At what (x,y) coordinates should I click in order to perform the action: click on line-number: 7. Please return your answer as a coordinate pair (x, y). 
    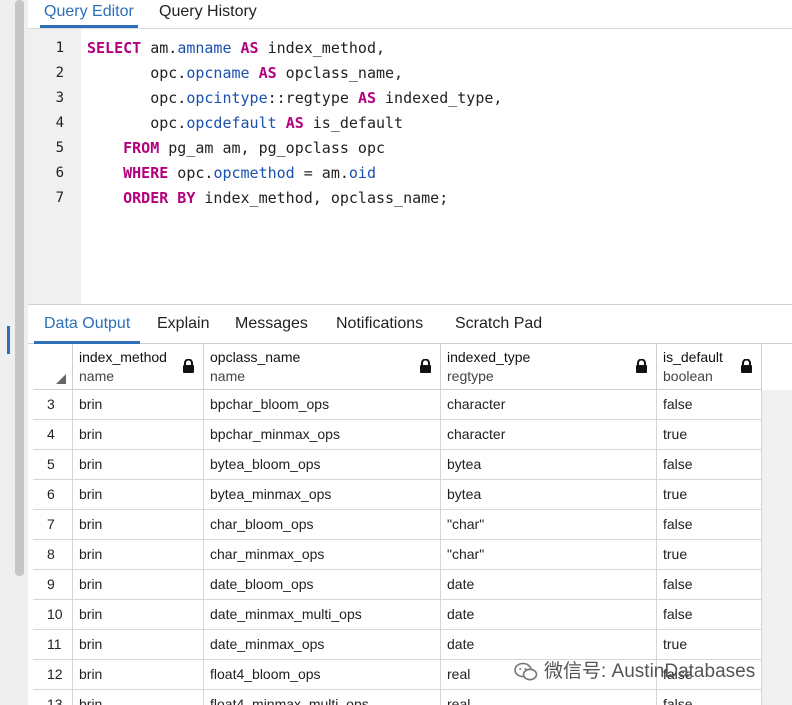
    Looking at the image, I should click on (59, 198).